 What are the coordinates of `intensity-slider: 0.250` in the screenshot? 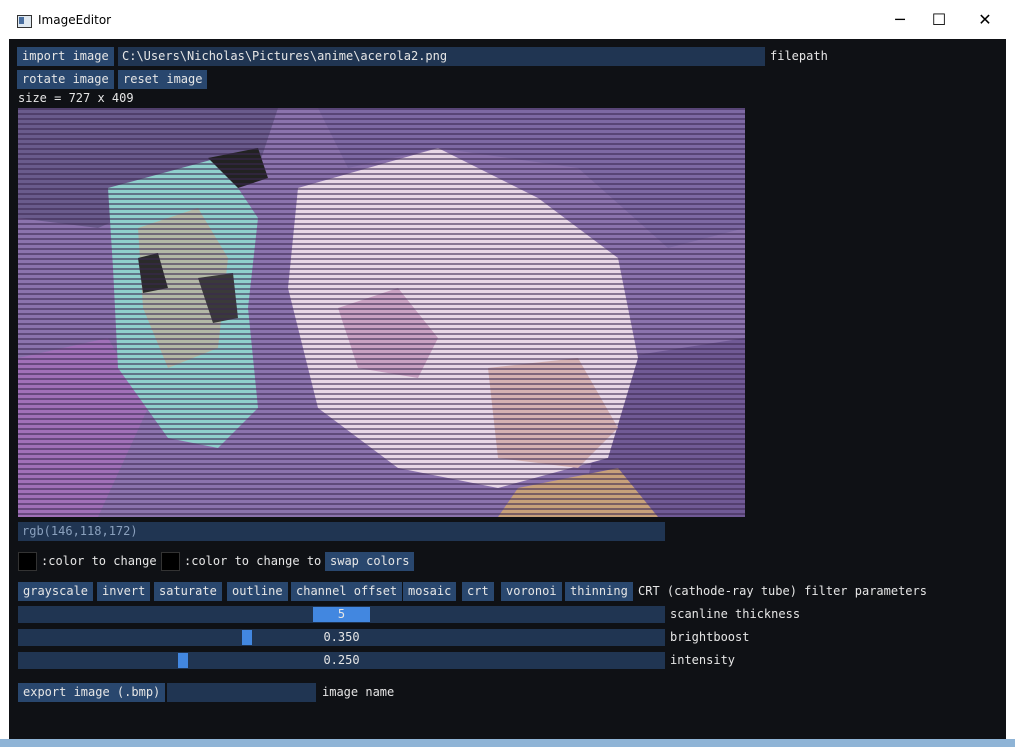 It's located at (341, 660).